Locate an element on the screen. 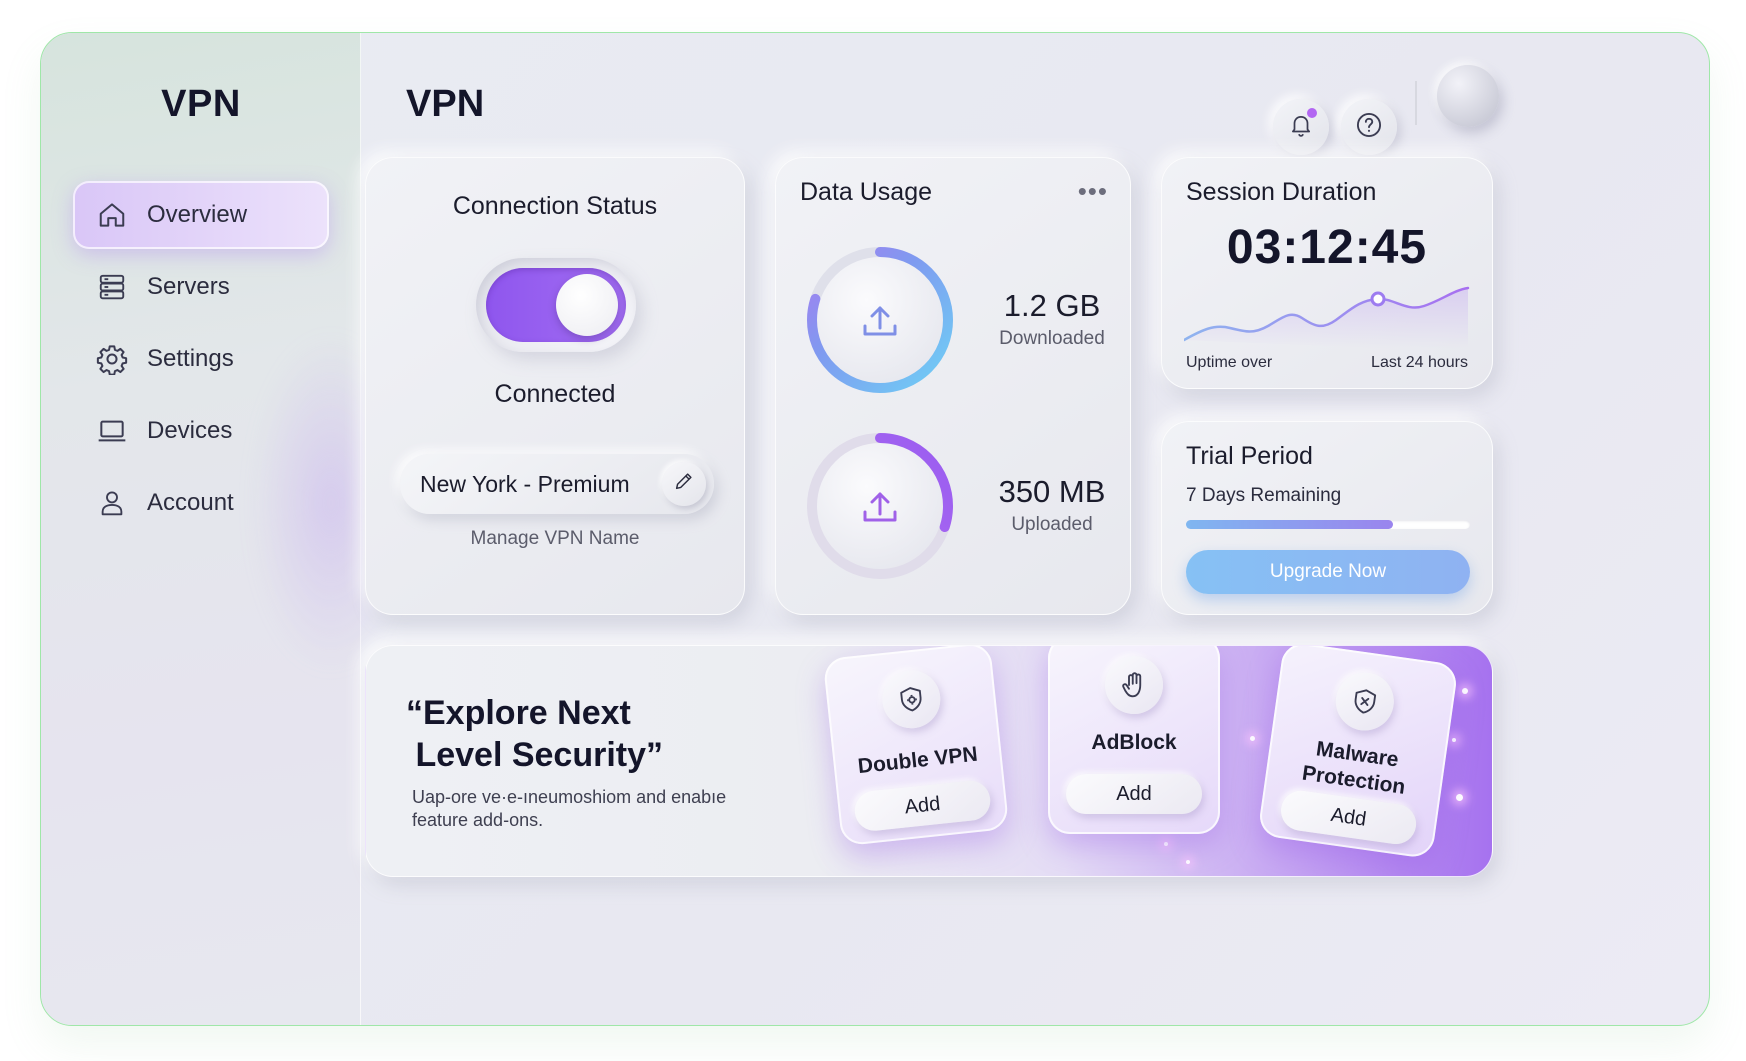  uptime-sparkline is located at coordinates (1327, 317).